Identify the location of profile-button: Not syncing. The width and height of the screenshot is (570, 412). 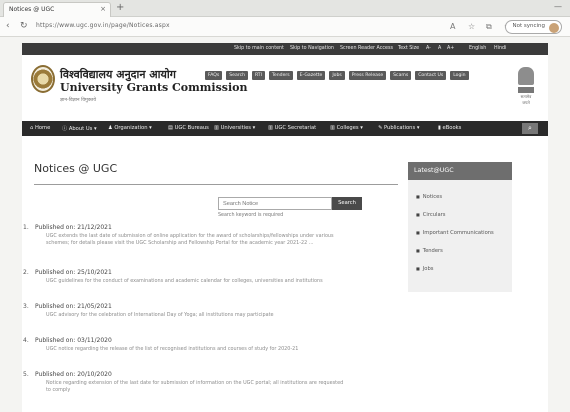
(533, 27).